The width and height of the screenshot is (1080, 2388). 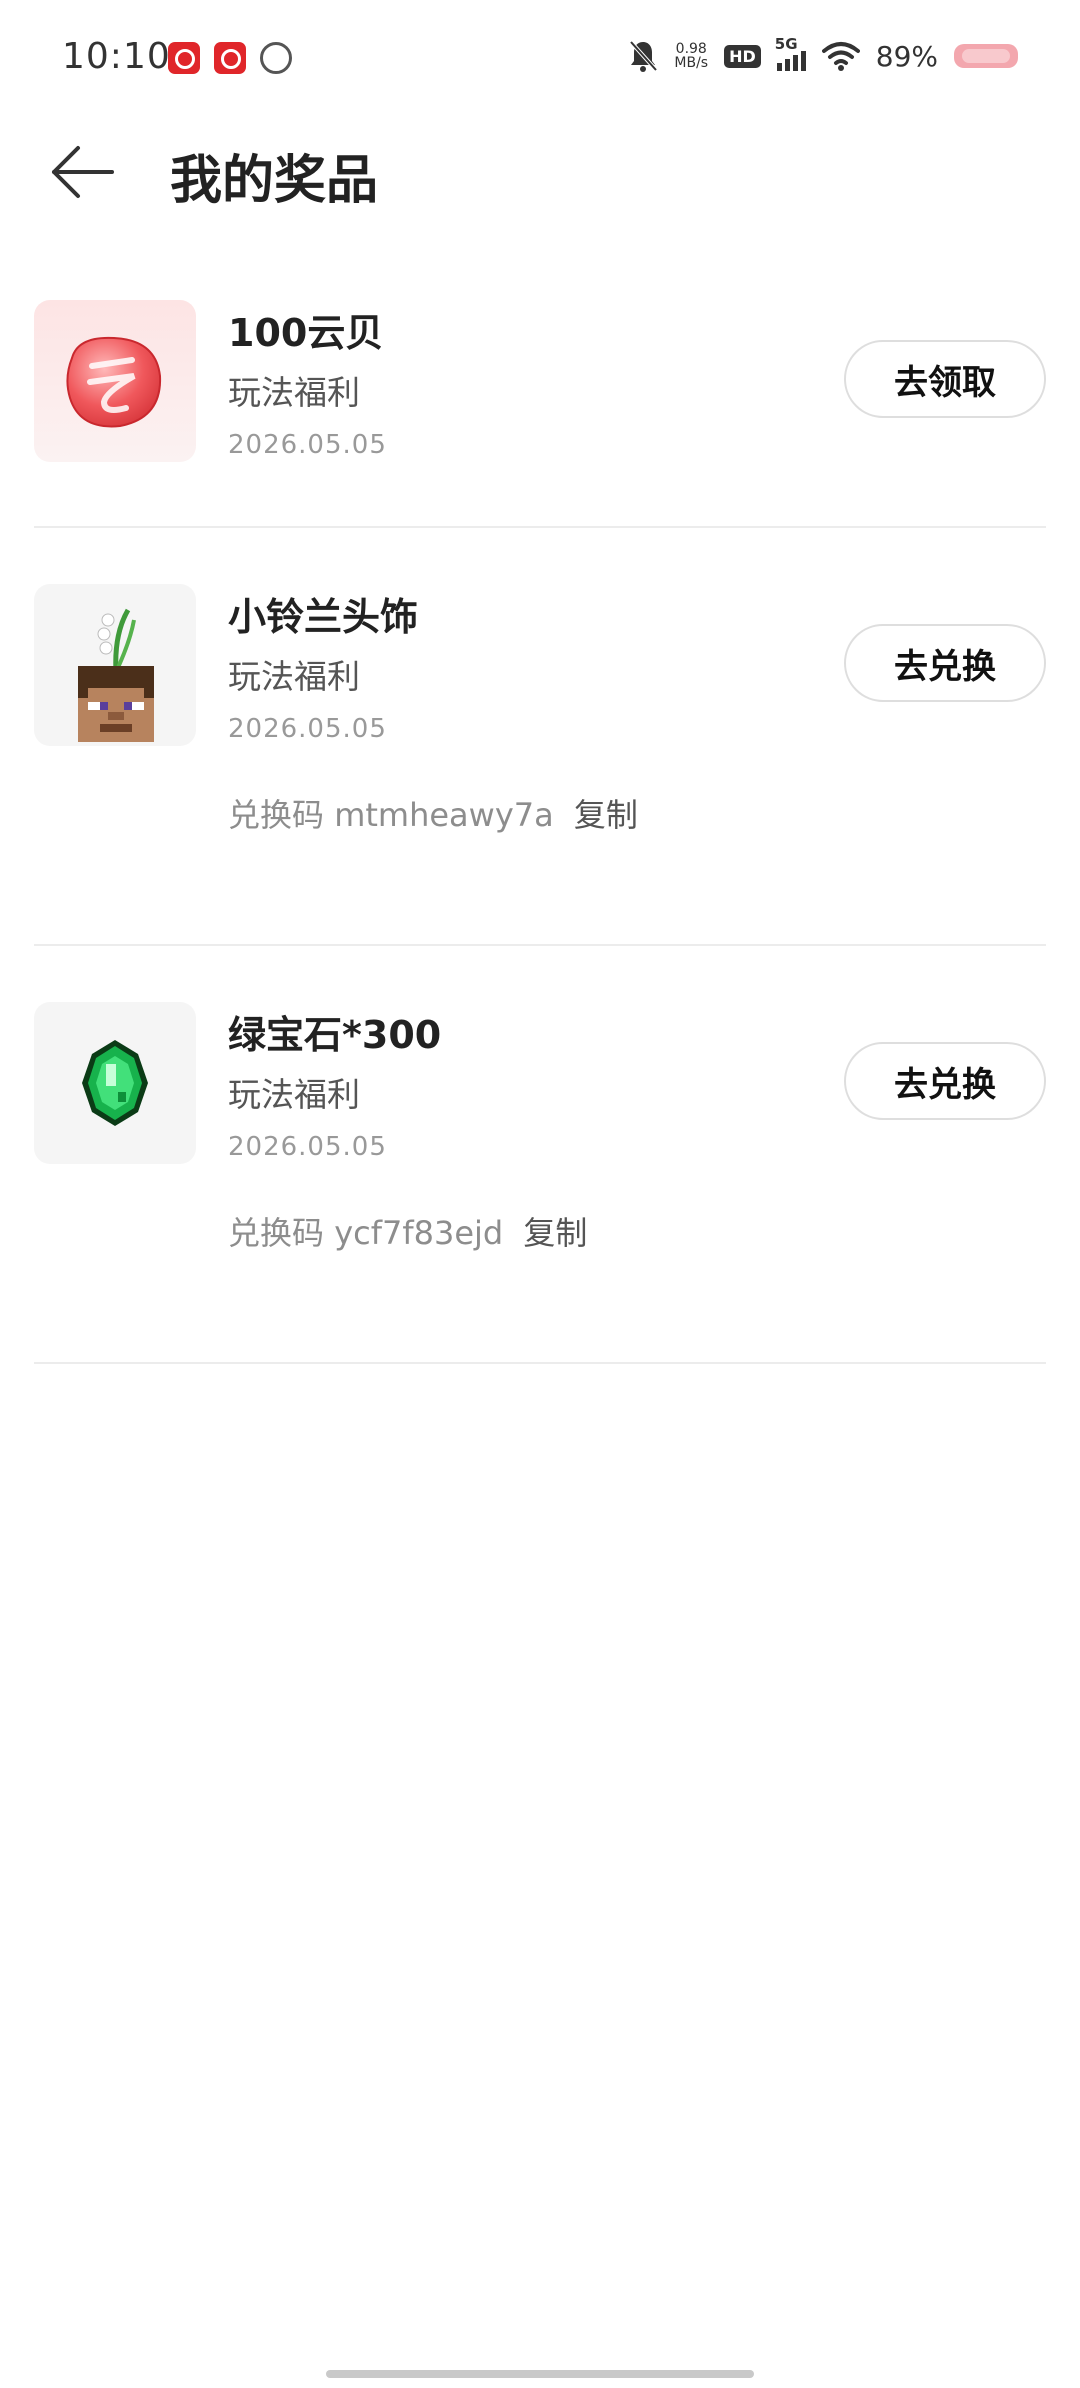 I want to click on prize-name: 100云贝, so click(x=306, y=333).